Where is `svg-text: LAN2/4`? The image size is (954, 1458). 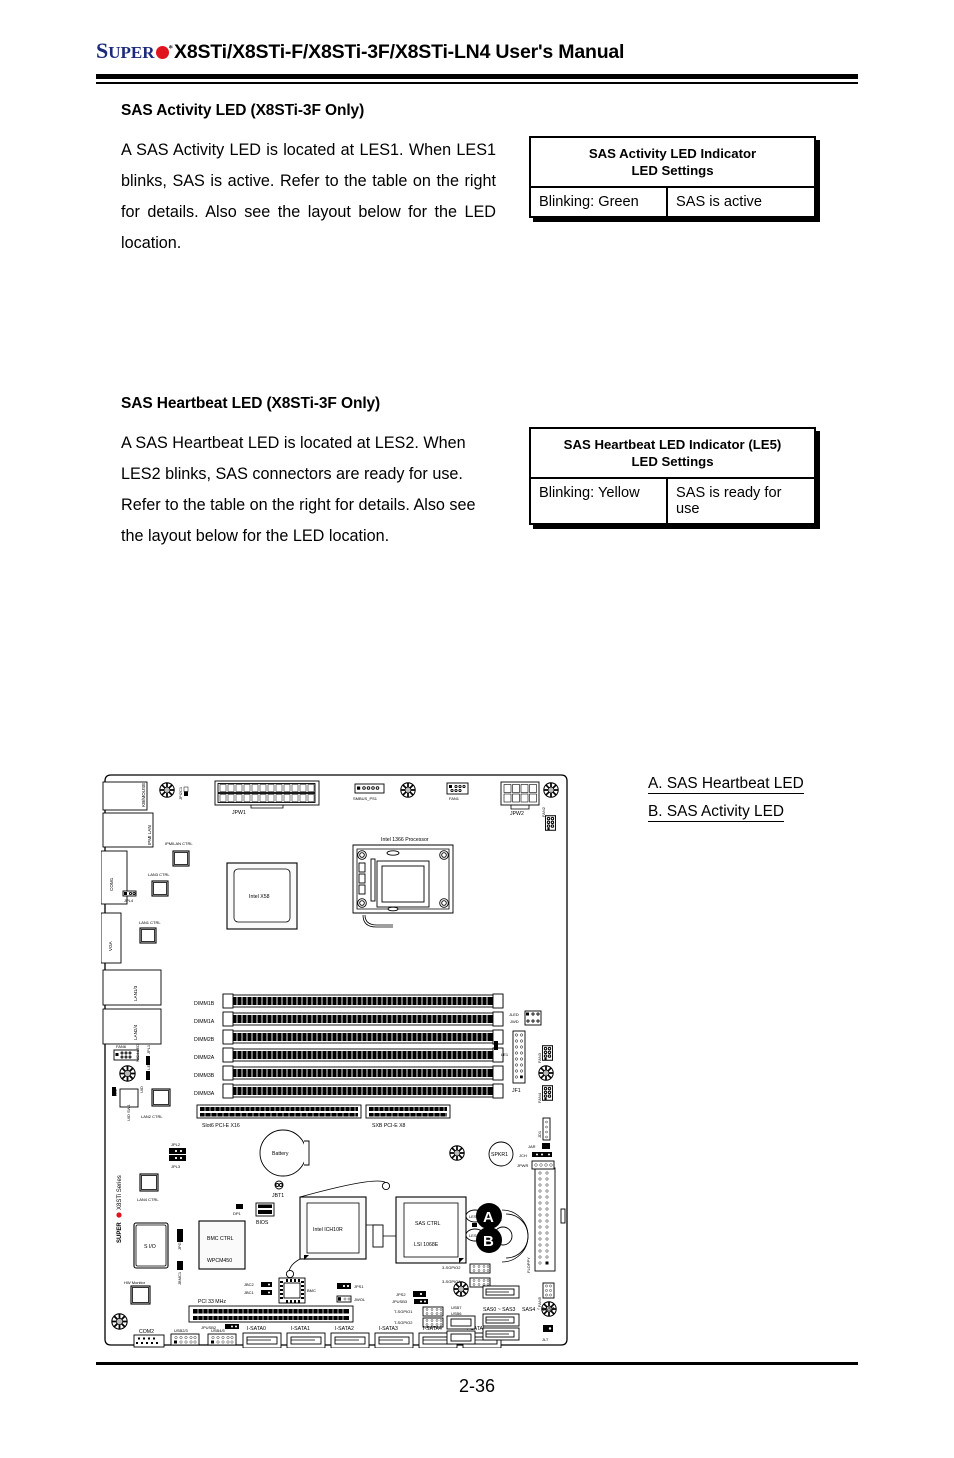
svg-text: LAN2/4 is located at coordinates (135, 1032).